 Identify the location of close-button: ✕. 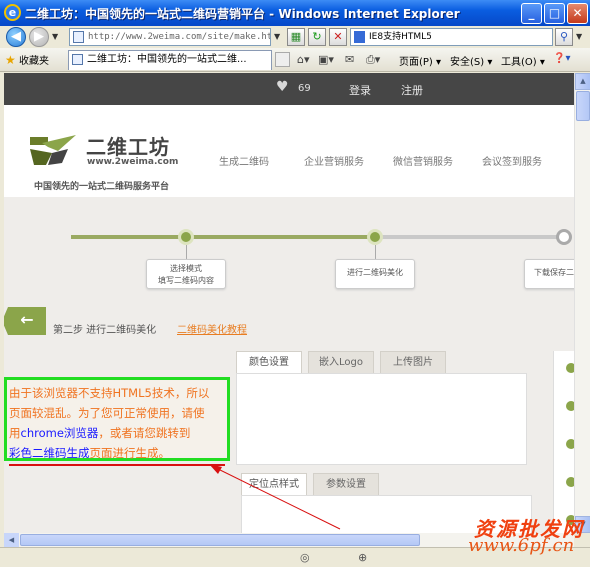
(577, 13).